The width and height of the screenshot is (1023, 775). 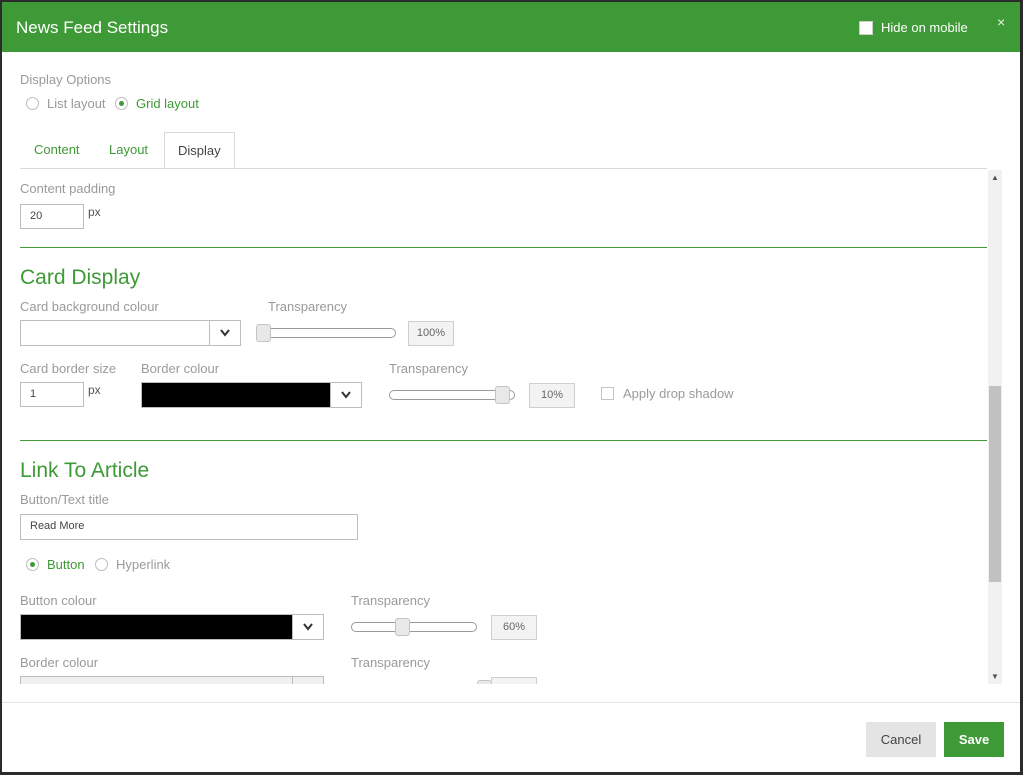 I want to click on button-colour-swatch, so click(x=157, y=627).